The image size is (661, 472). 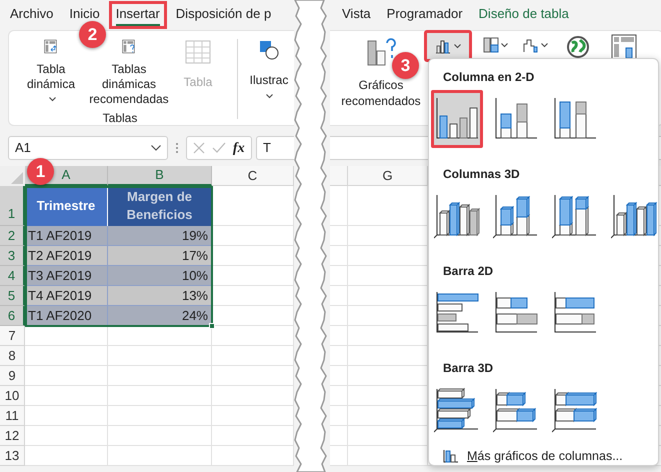 I want to click on step-number-tooltip: 2, so click(x=92, y=34).